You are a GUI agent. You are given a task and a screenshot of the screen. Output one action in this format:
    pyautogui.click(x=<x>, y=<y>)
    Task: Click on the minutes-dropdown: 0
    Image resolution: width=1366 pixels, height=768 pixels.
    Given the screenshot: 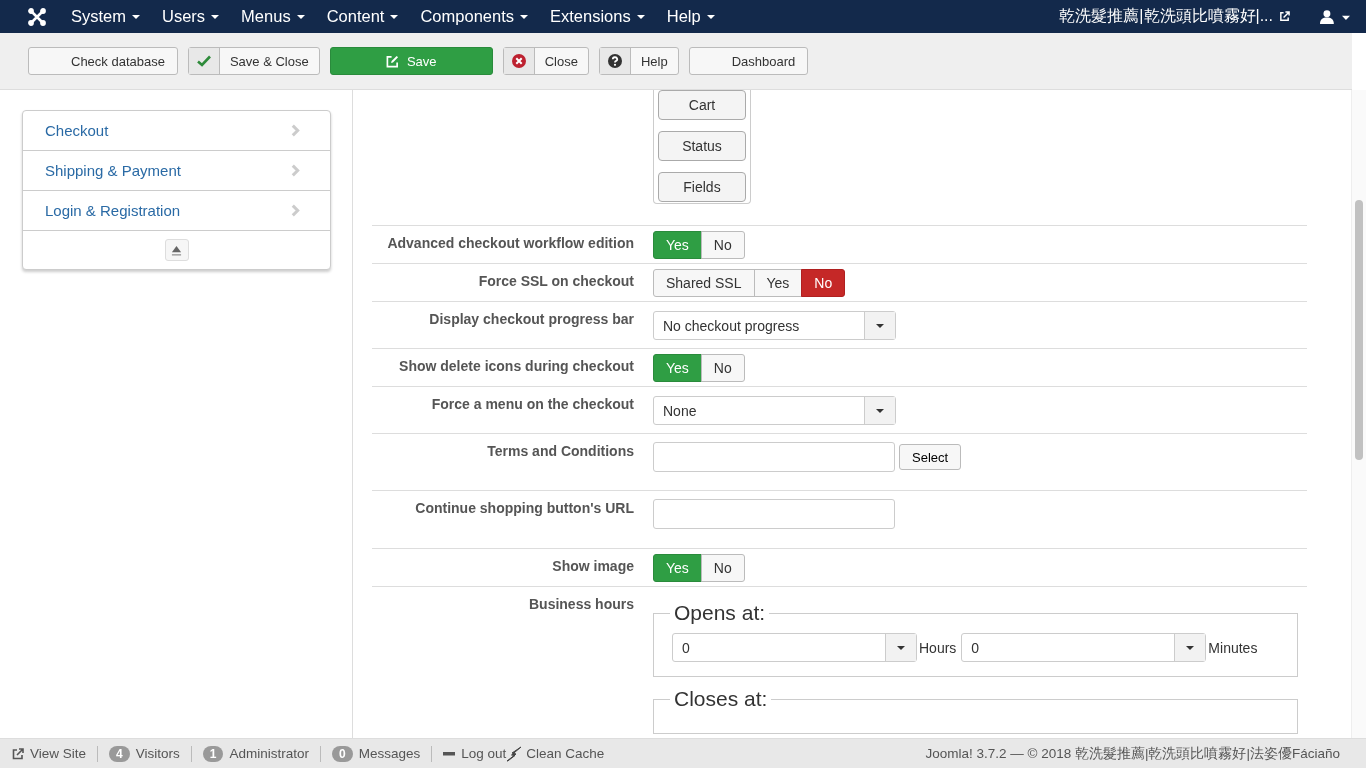 What is the action you would take?
    pyautogui.click(x=1084, y=647)
    